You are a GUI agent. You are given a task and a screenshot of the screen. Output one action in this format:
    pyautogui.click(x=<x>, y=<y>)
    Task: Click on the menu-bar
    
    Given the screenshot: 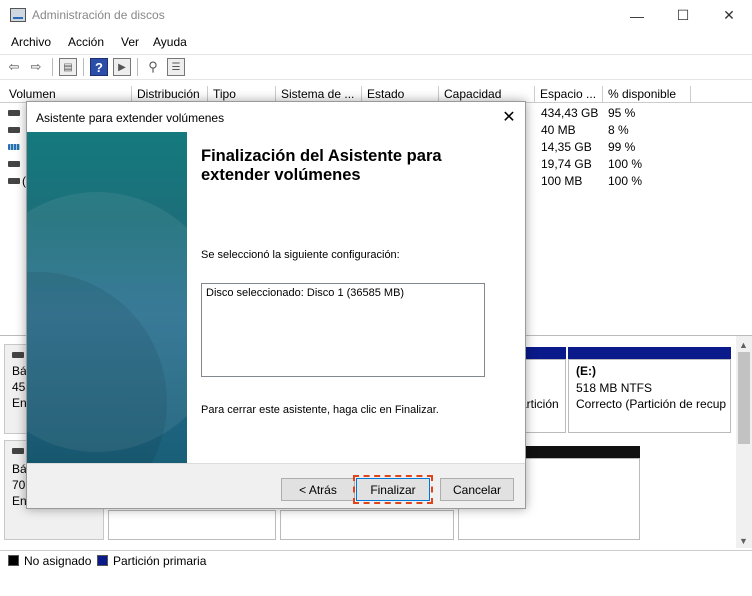 What is the action you would take?
    pyautogui.click(x=376, y=42)
    